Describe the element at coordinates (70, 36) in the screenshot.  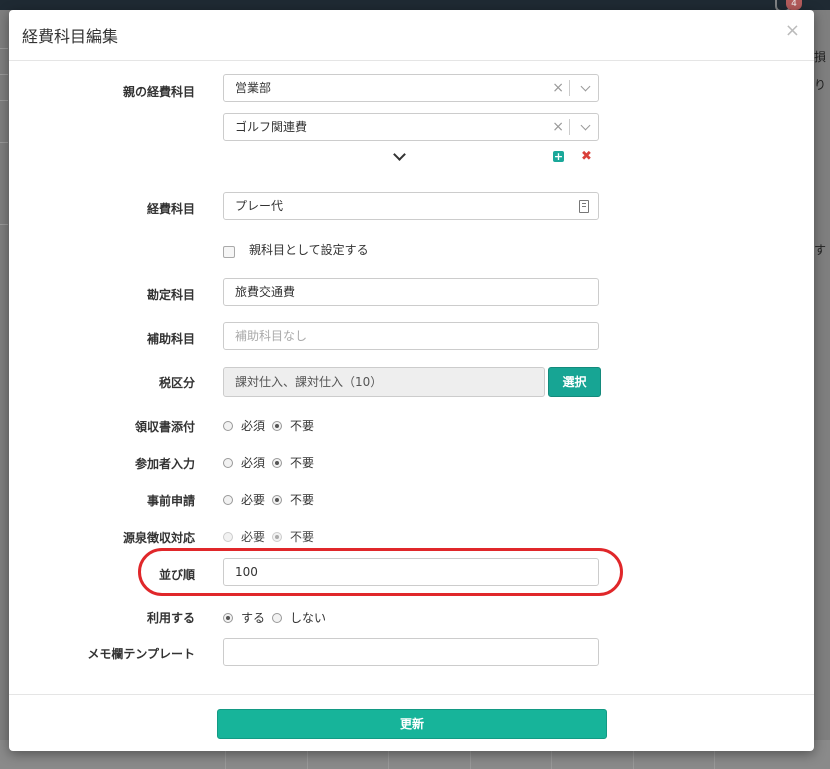
I see `modal-title: 経費科目編集` at that location.